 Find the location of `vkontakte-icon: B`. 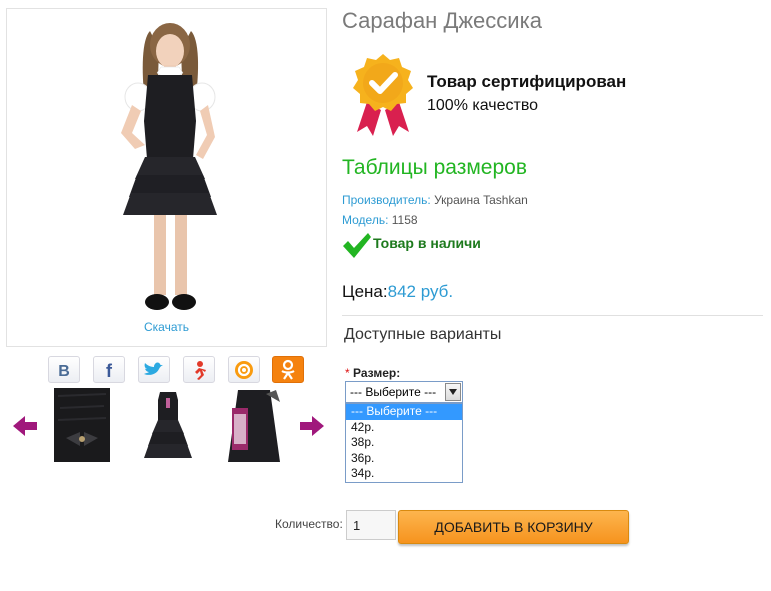

vkontakte-icon: B is located at coordinates (64, 369).